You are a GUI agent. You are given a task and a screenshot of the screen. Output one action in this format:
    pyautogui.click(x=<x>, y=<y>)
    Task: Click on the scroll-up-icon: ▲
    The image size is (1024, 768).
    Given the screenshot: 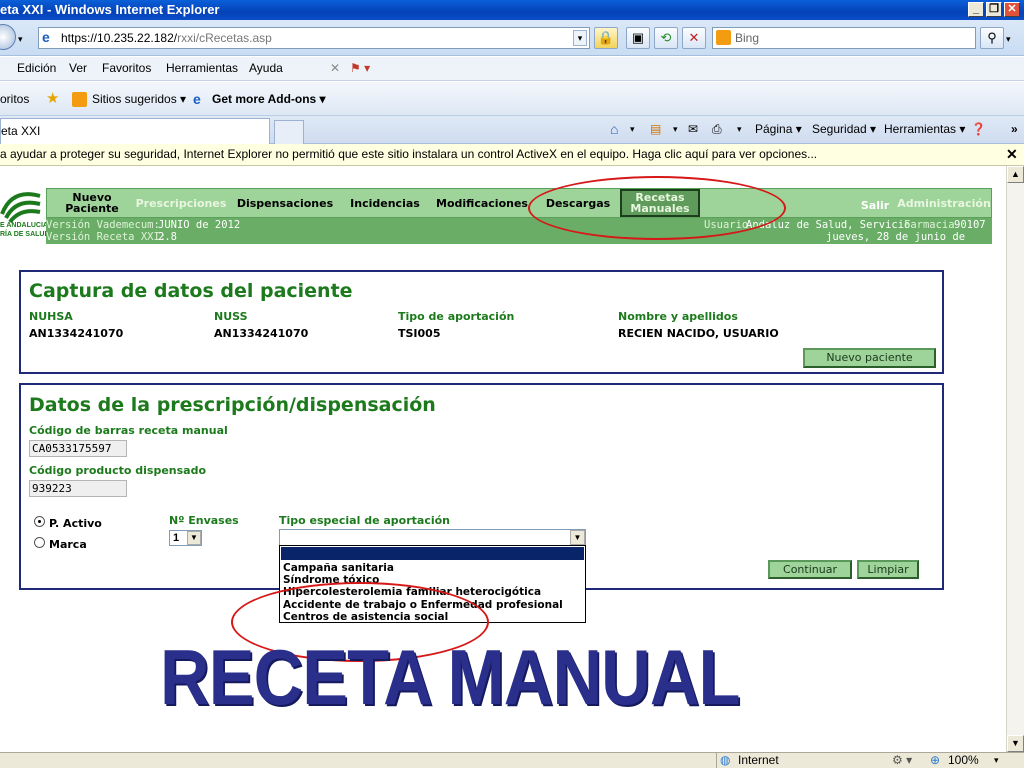 What is the action you would take?
    pyautogui.click(x=1015, y=174)
    